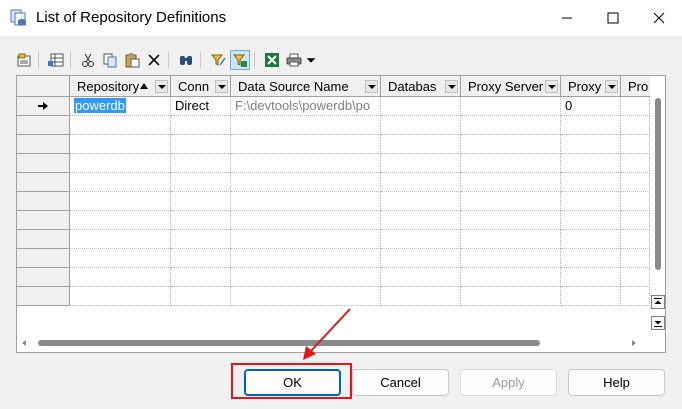  I want to click on print-dropdown-button, so click(311, 60).